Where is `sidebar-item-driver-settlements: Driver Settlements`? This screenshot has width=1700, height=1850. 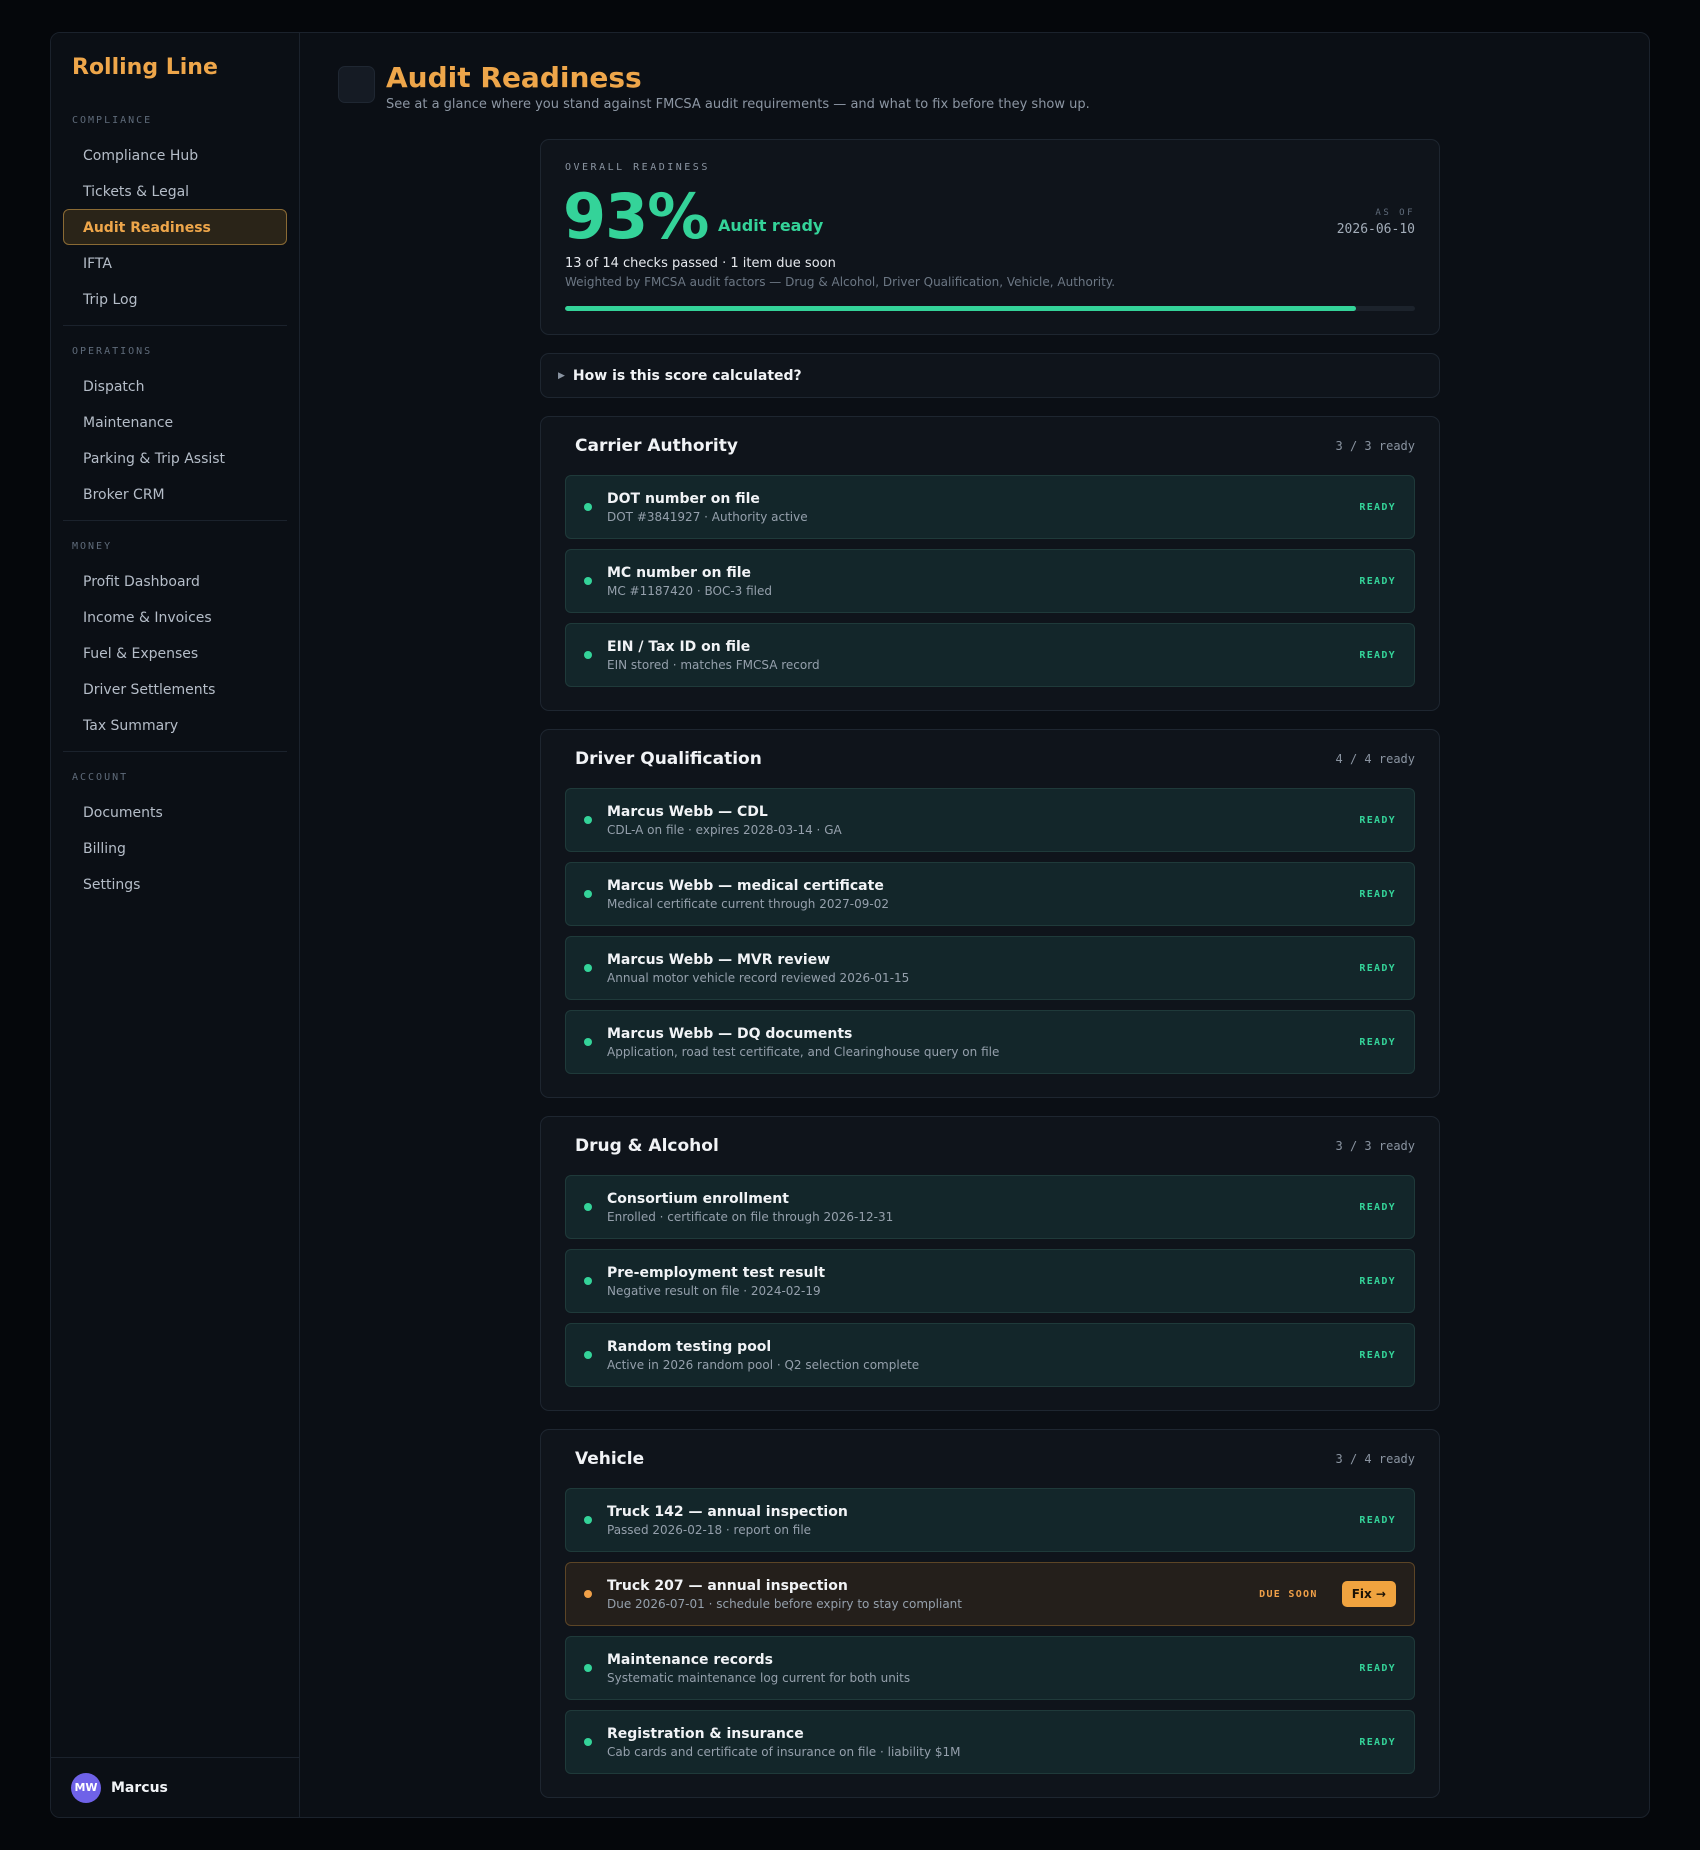
sidebar-item-driver-settlements: Driver Settlements is located at coordinates (175, 689).